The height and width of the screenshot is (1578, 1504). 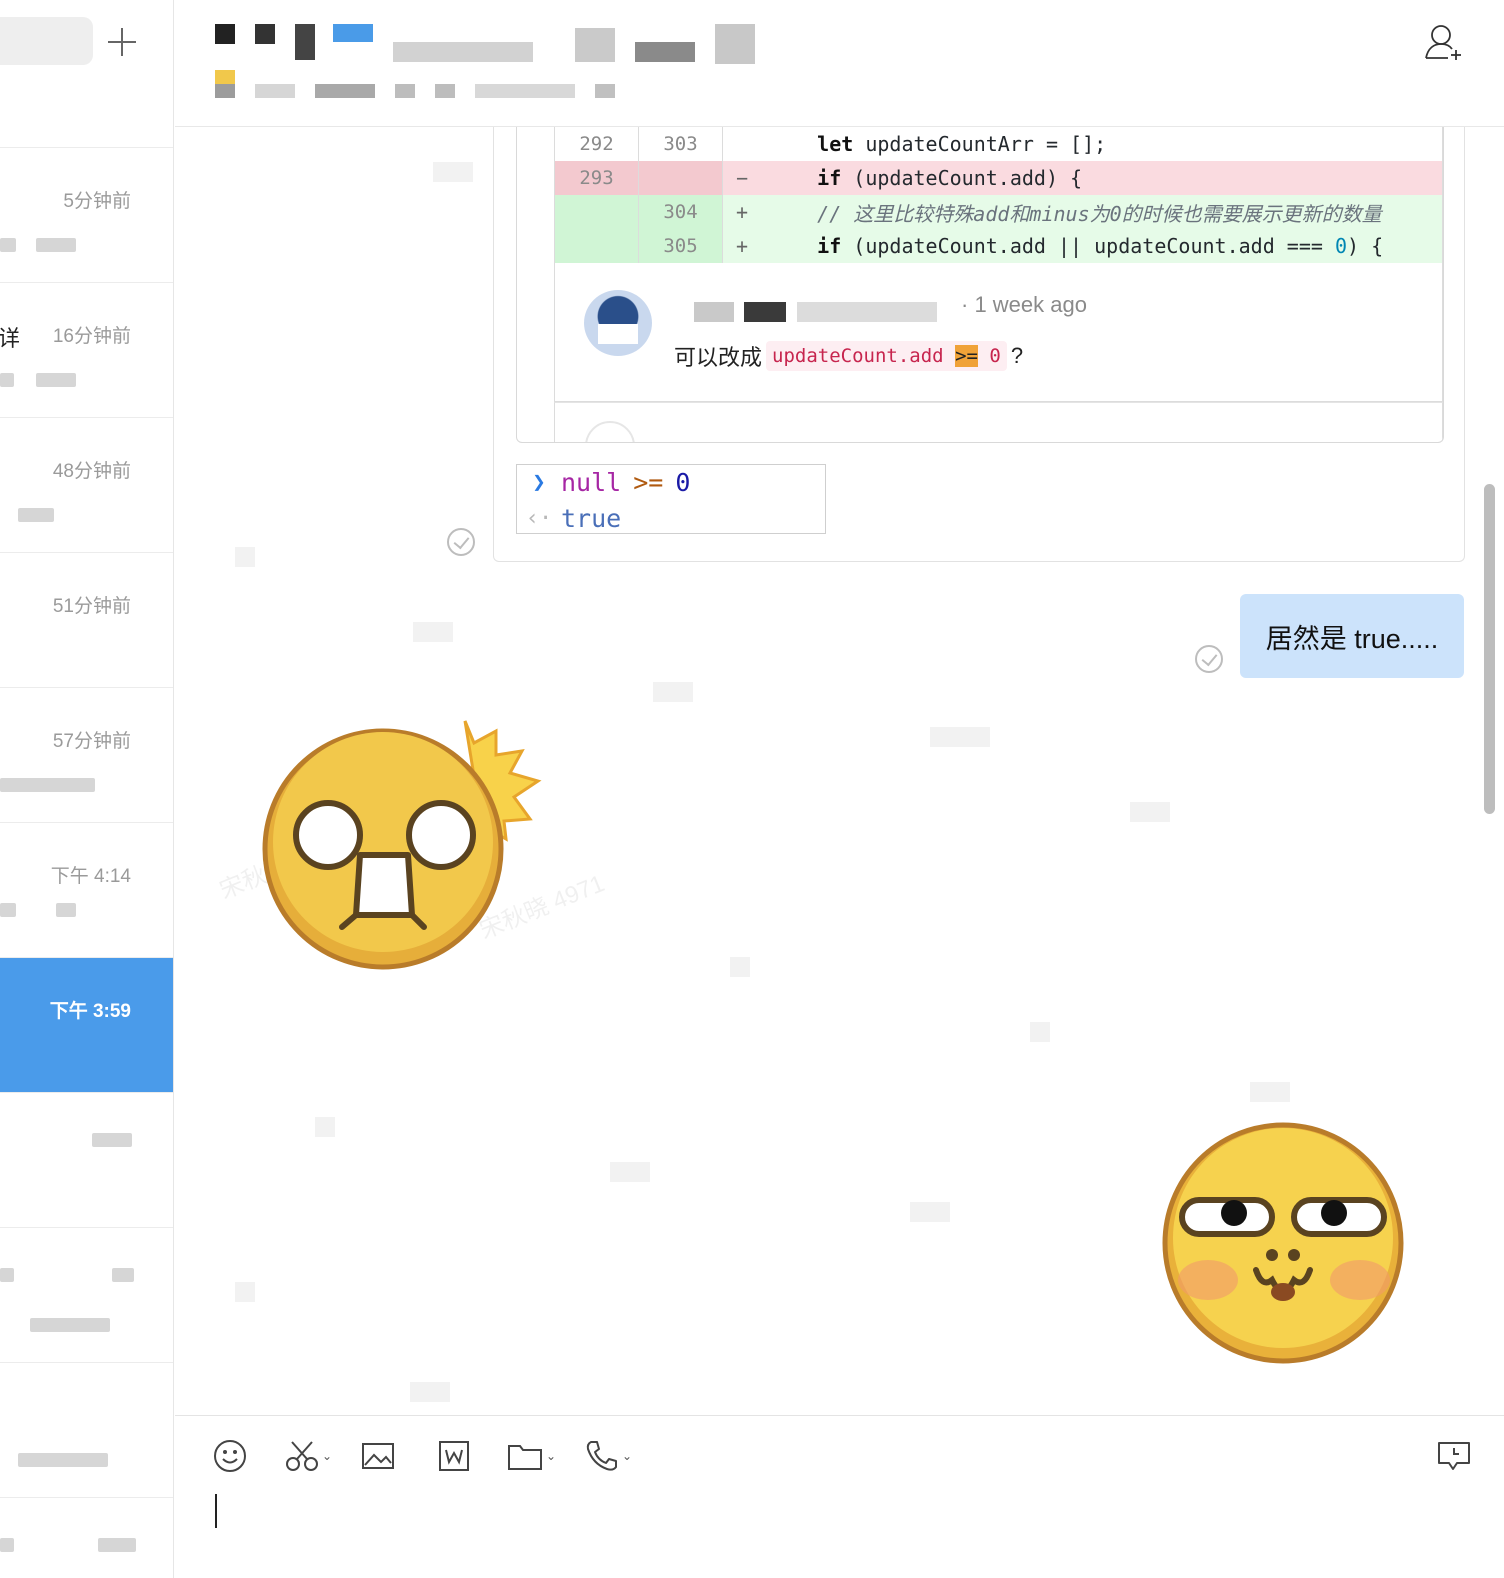 I want to click on sidebar-top, so click(x=86, y=74).